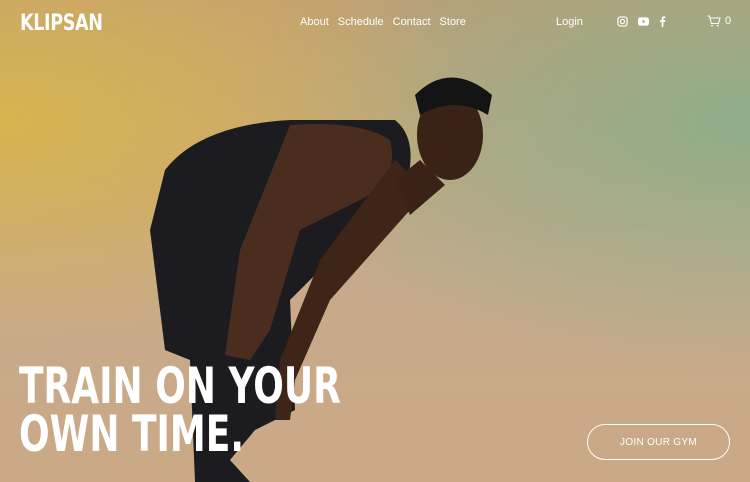  I want to click on main-nav: About Schedule Contact Store, so click(383, 22).